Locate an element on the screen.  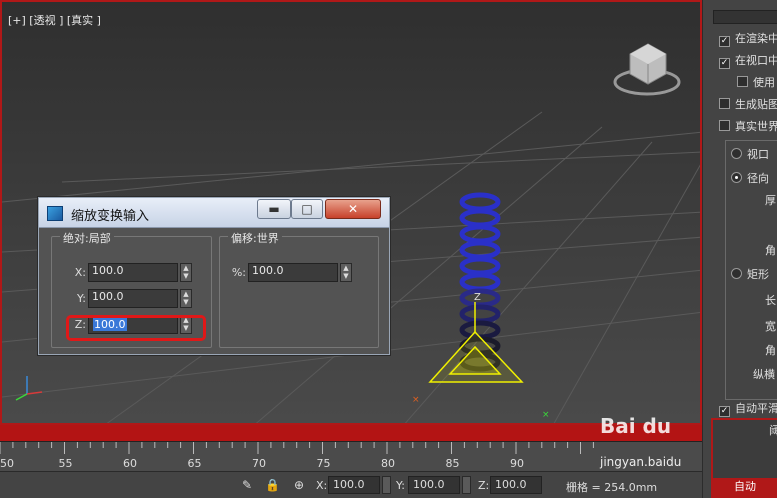
grid-size-readout: 栅格 = 254.0mm is located at coordinates (612, 487).